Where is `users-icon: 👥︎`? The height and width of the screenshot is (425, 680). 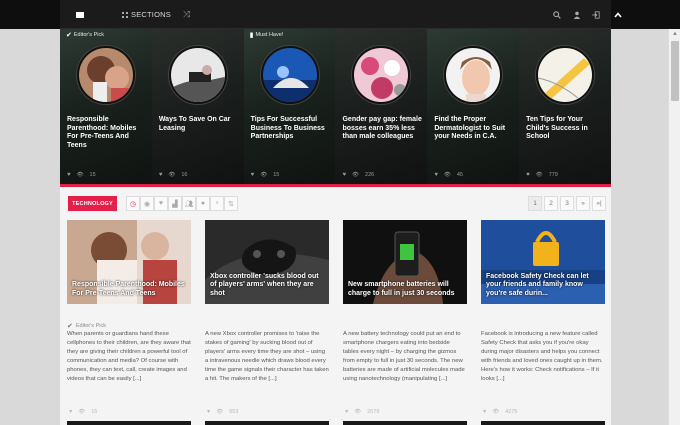
users-icon: 👥︎ is located at coordinates (189, 203).